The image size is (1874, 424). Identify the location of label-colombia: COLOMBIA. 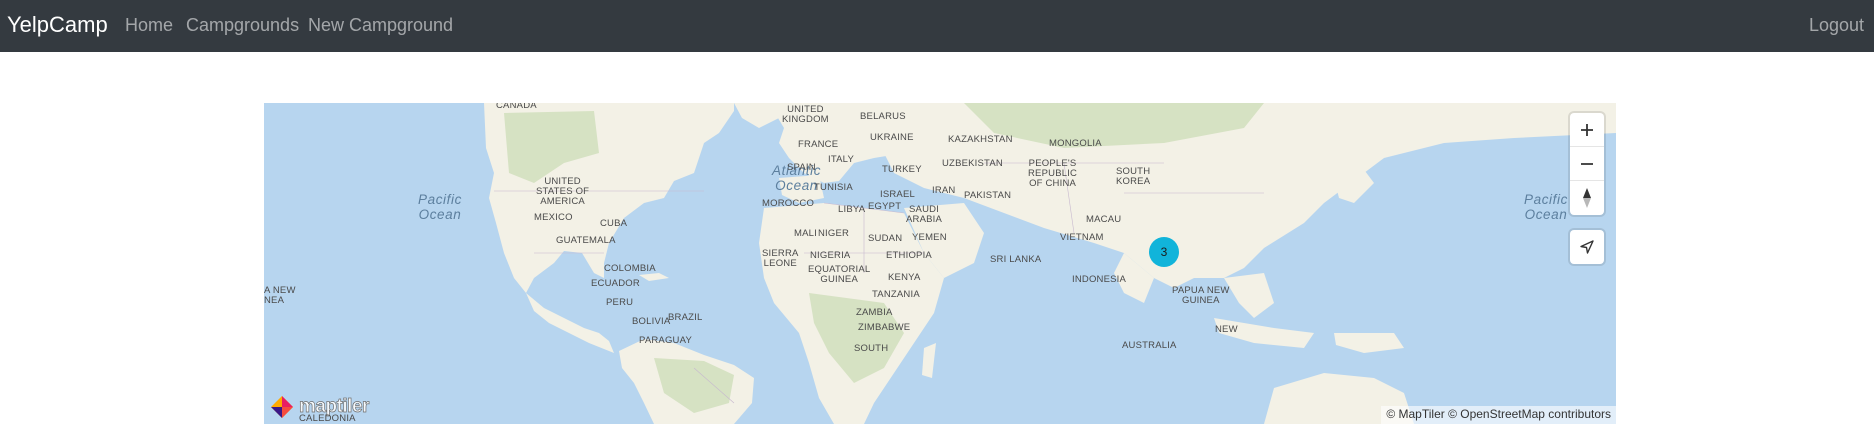
(630, 268).